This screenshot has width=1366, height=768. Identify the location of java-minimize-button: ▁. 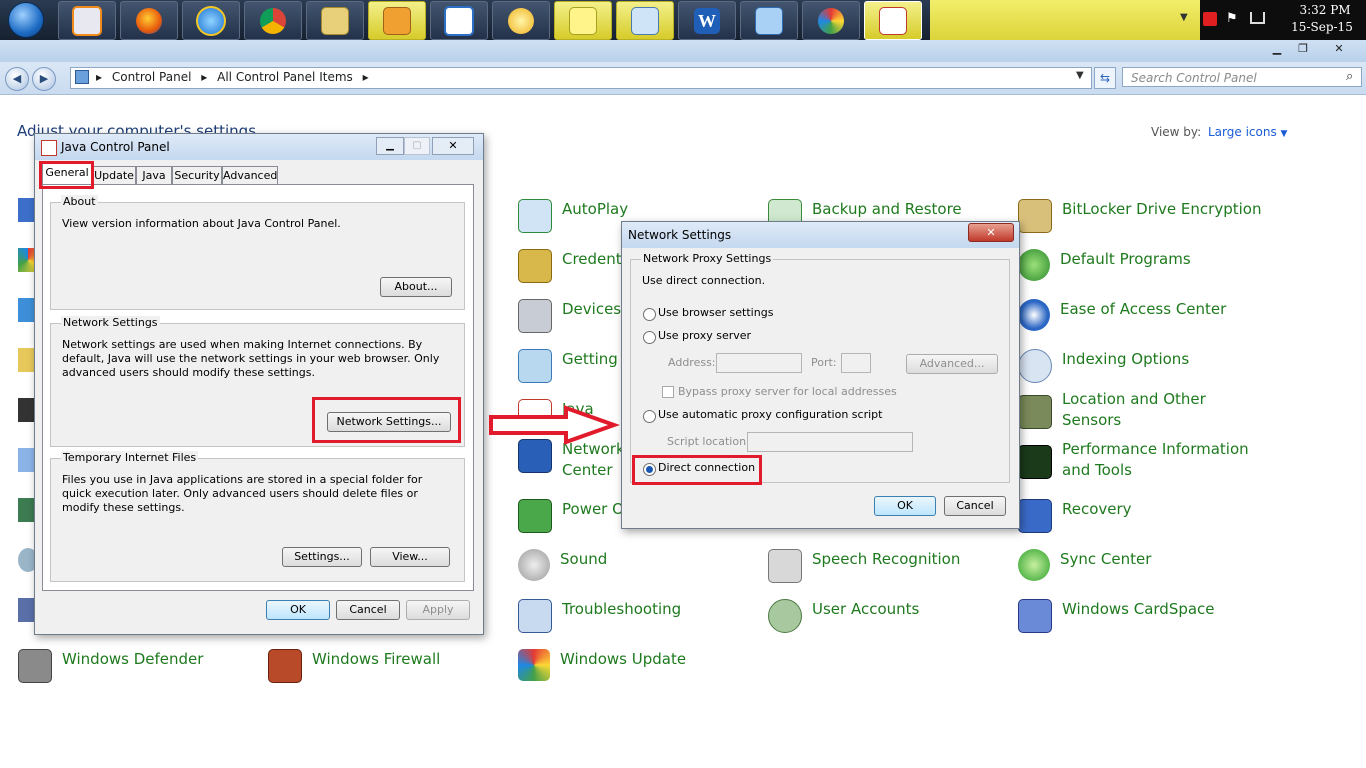
(390, 146).